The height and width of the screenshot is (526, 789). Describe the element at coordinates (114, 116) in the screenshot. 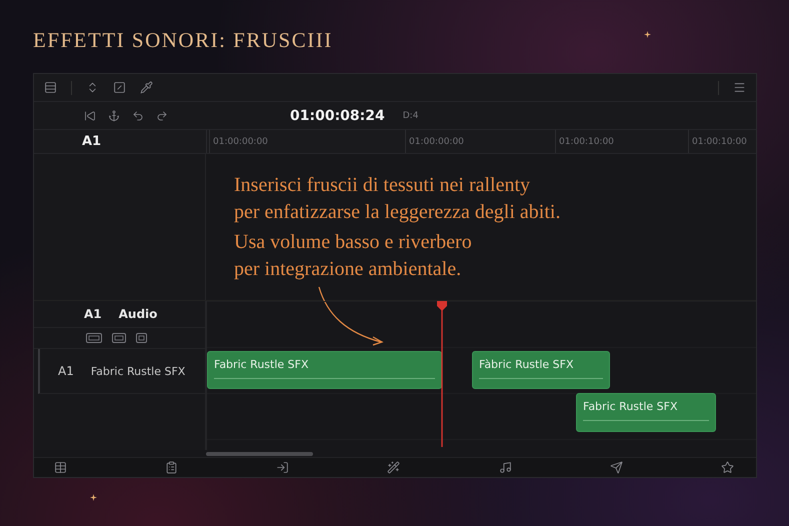

I see `anchor-icon` at that location.